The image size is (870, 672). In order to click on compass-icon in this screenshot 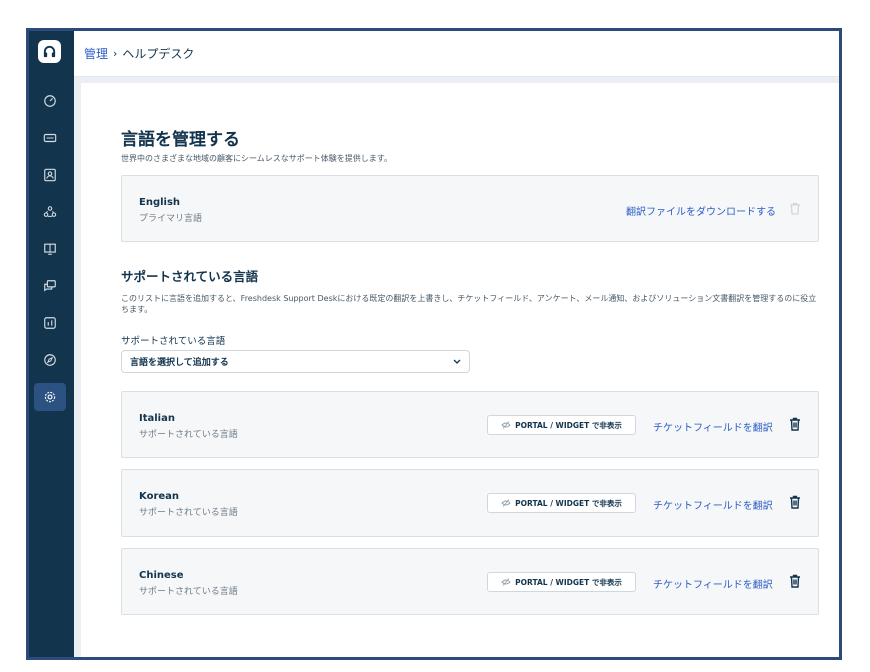, I will do `click(50, 360)`.